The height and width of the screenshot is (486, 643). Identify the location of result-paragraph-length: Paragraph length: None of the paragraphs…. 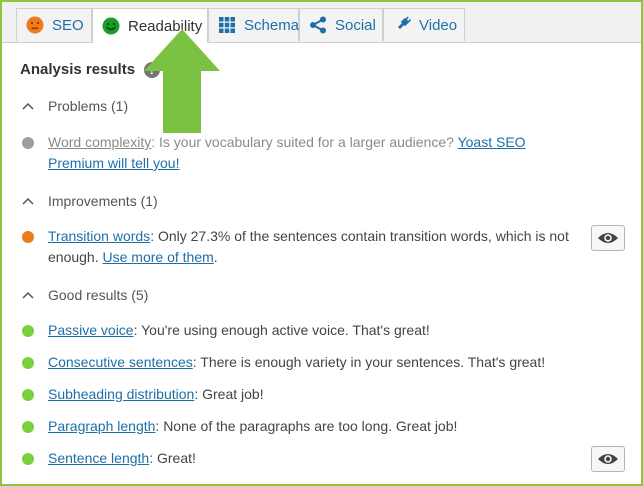
(302, 426).